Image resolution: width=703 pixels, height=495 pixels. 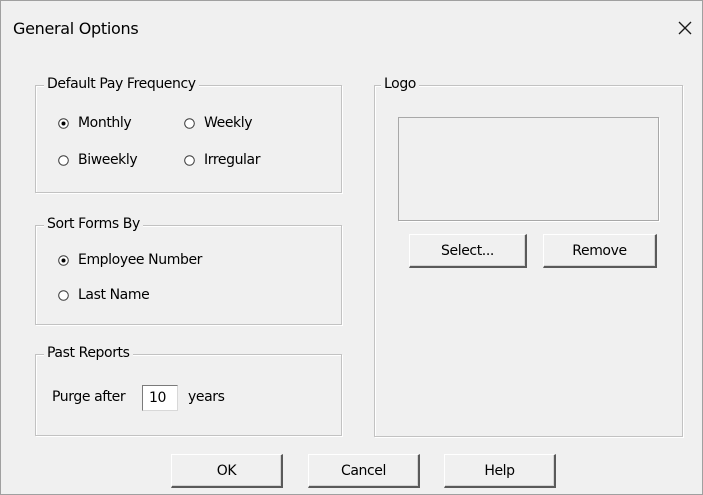 What do you see at coordinates (351, 28) in the screenshot?
I see `title-bar: General Options` at bounding box center [351, 28].